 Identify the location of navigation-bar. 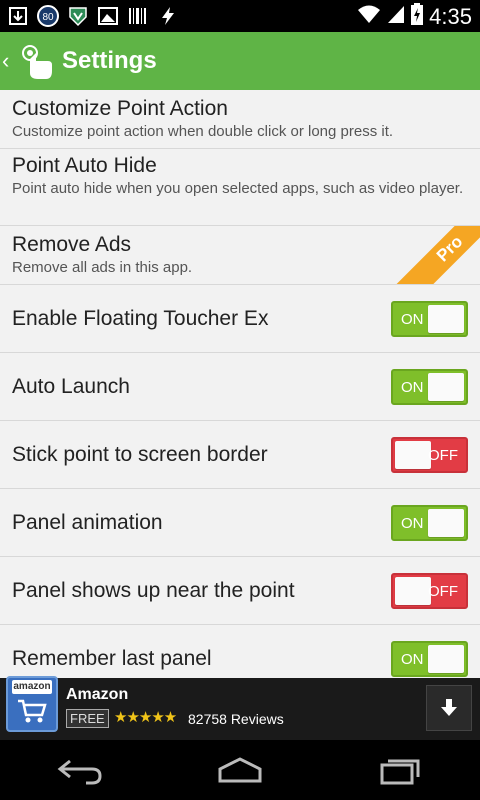
(240, 770).